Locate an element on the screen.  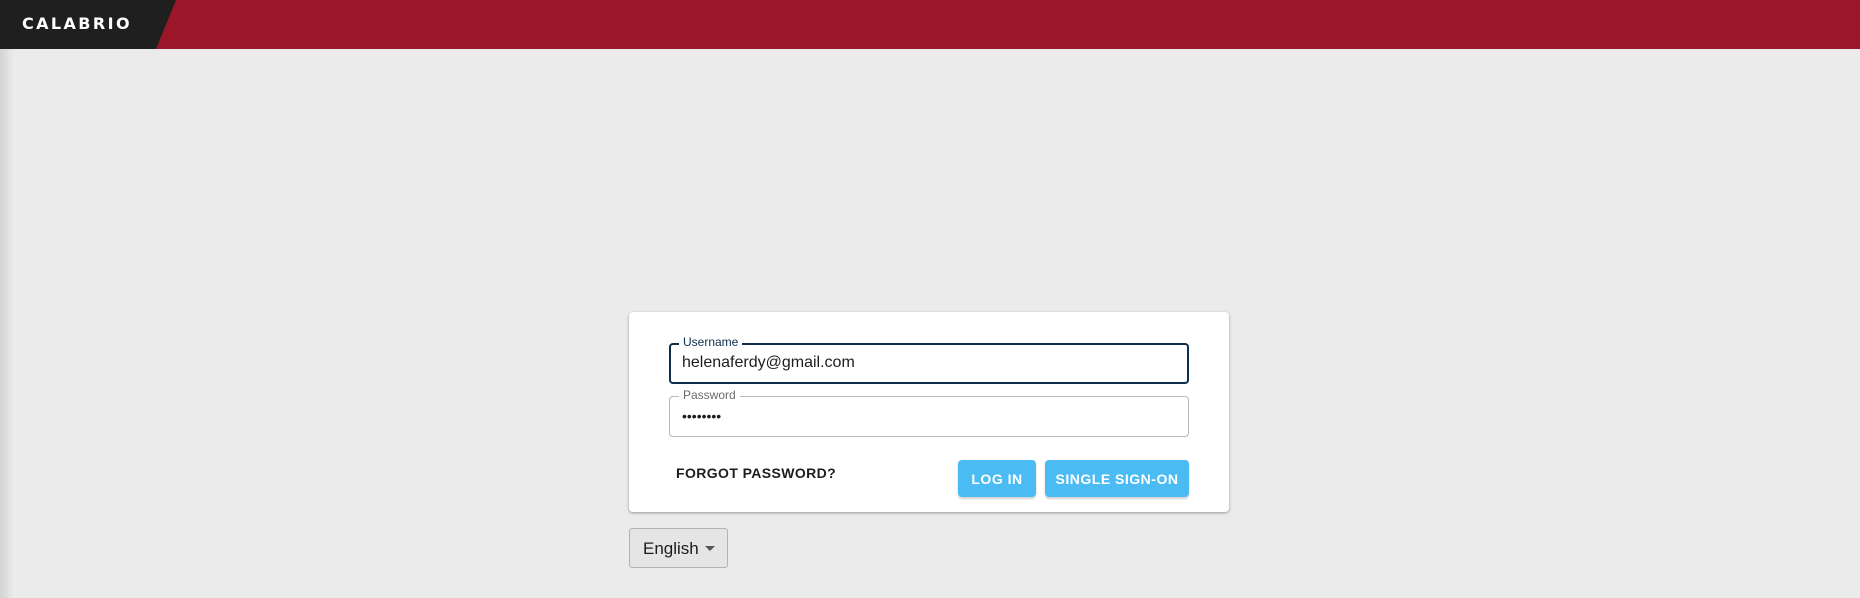
username-field: Username helenaferdy@gmail.com is located at coordinates (929, 360).